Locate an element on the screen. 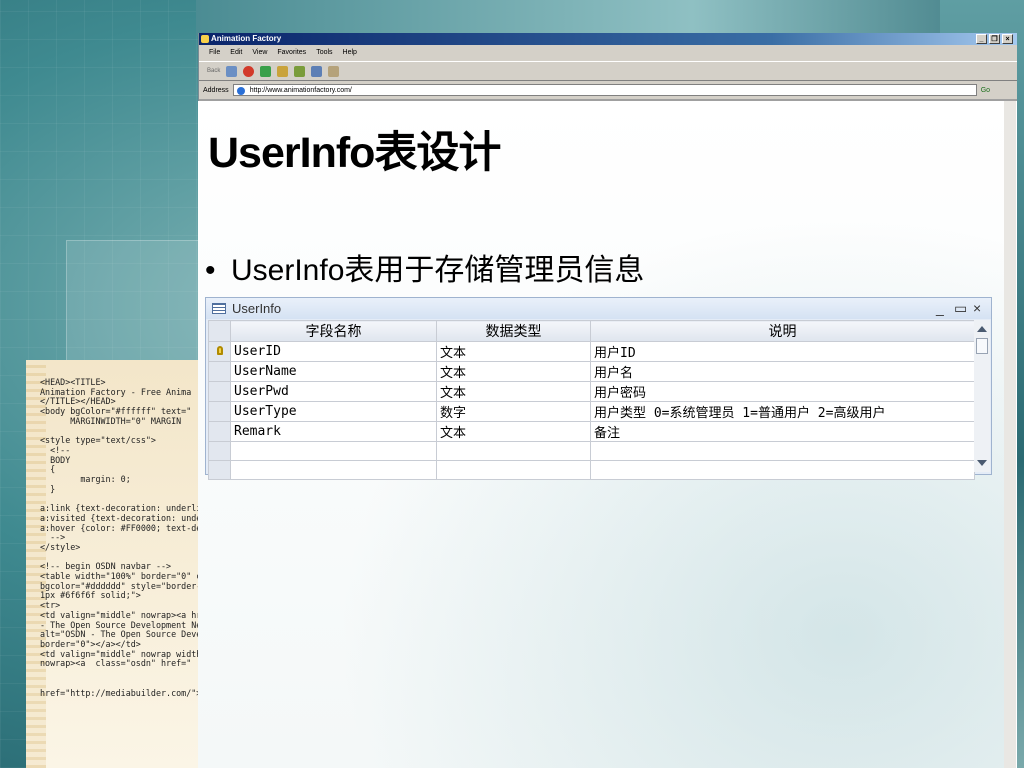 This screenshot has height=768, width=1024. browser-title: Animation Factory is located at coordinates (246, 38).